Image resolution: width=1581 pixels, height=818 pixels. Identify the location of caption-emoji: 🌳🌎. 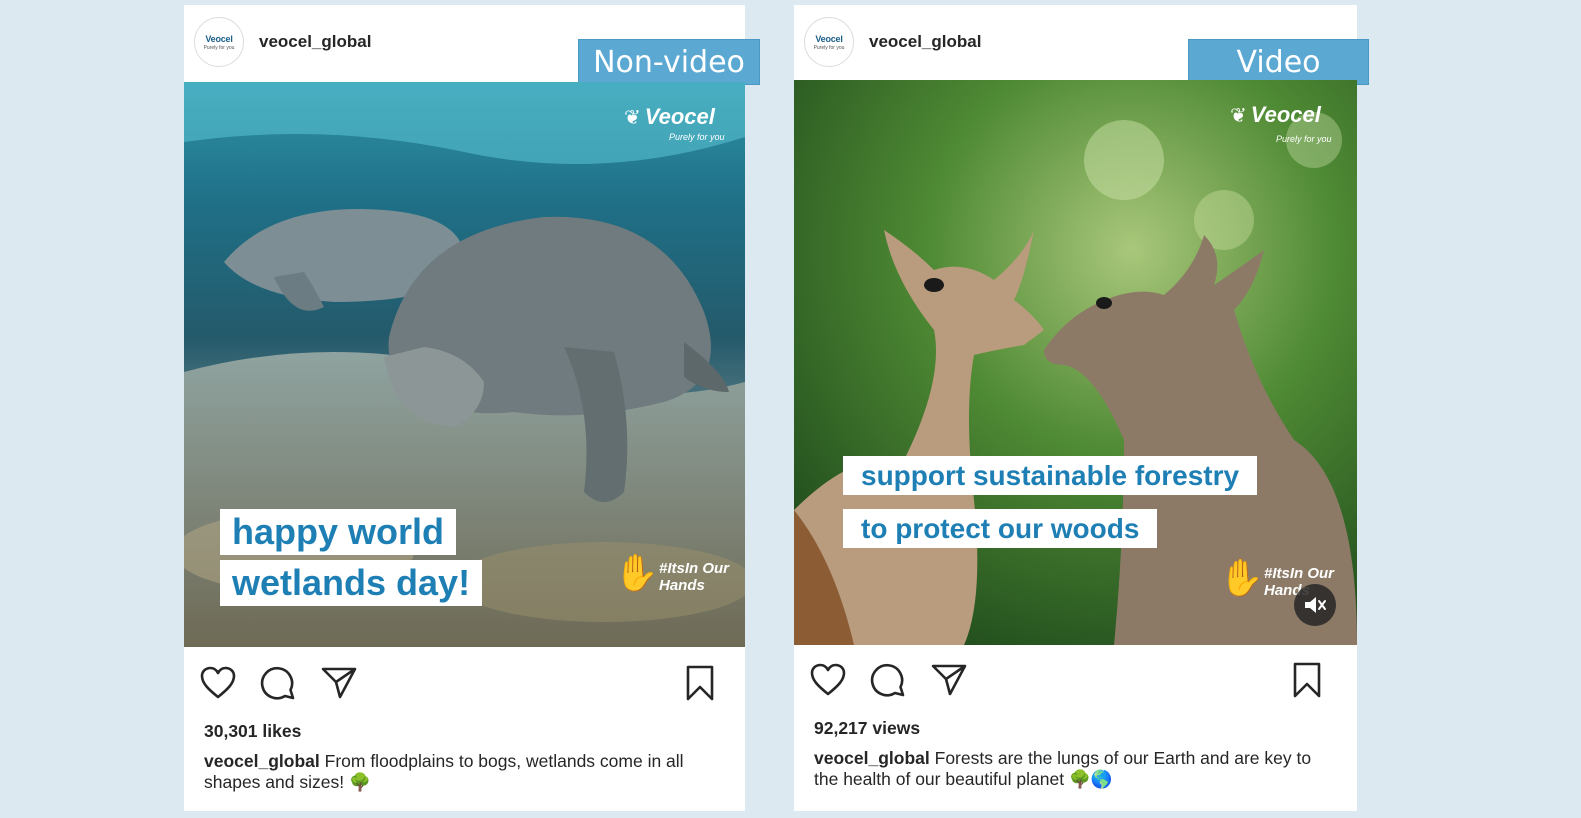
(1090, 780).